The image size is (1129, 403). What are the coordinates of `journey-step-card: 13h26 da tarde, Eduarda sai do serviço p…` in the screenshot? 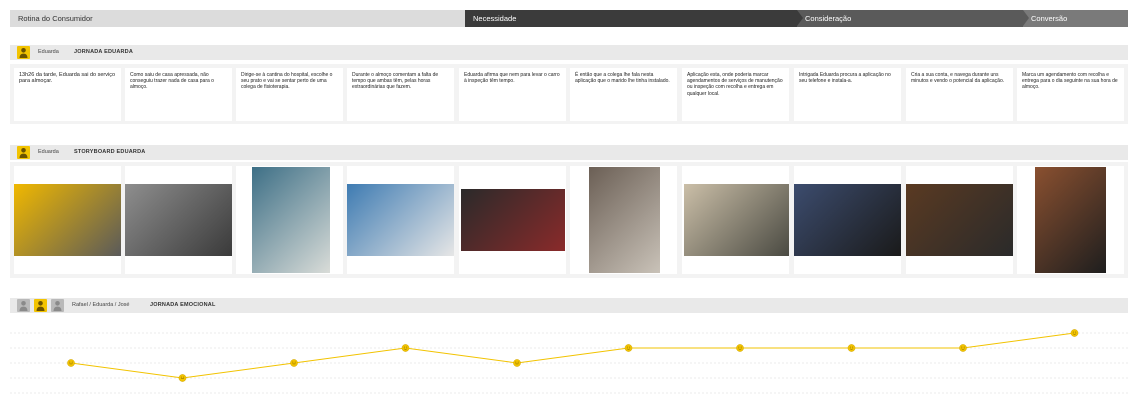 It's located at (67, 94).